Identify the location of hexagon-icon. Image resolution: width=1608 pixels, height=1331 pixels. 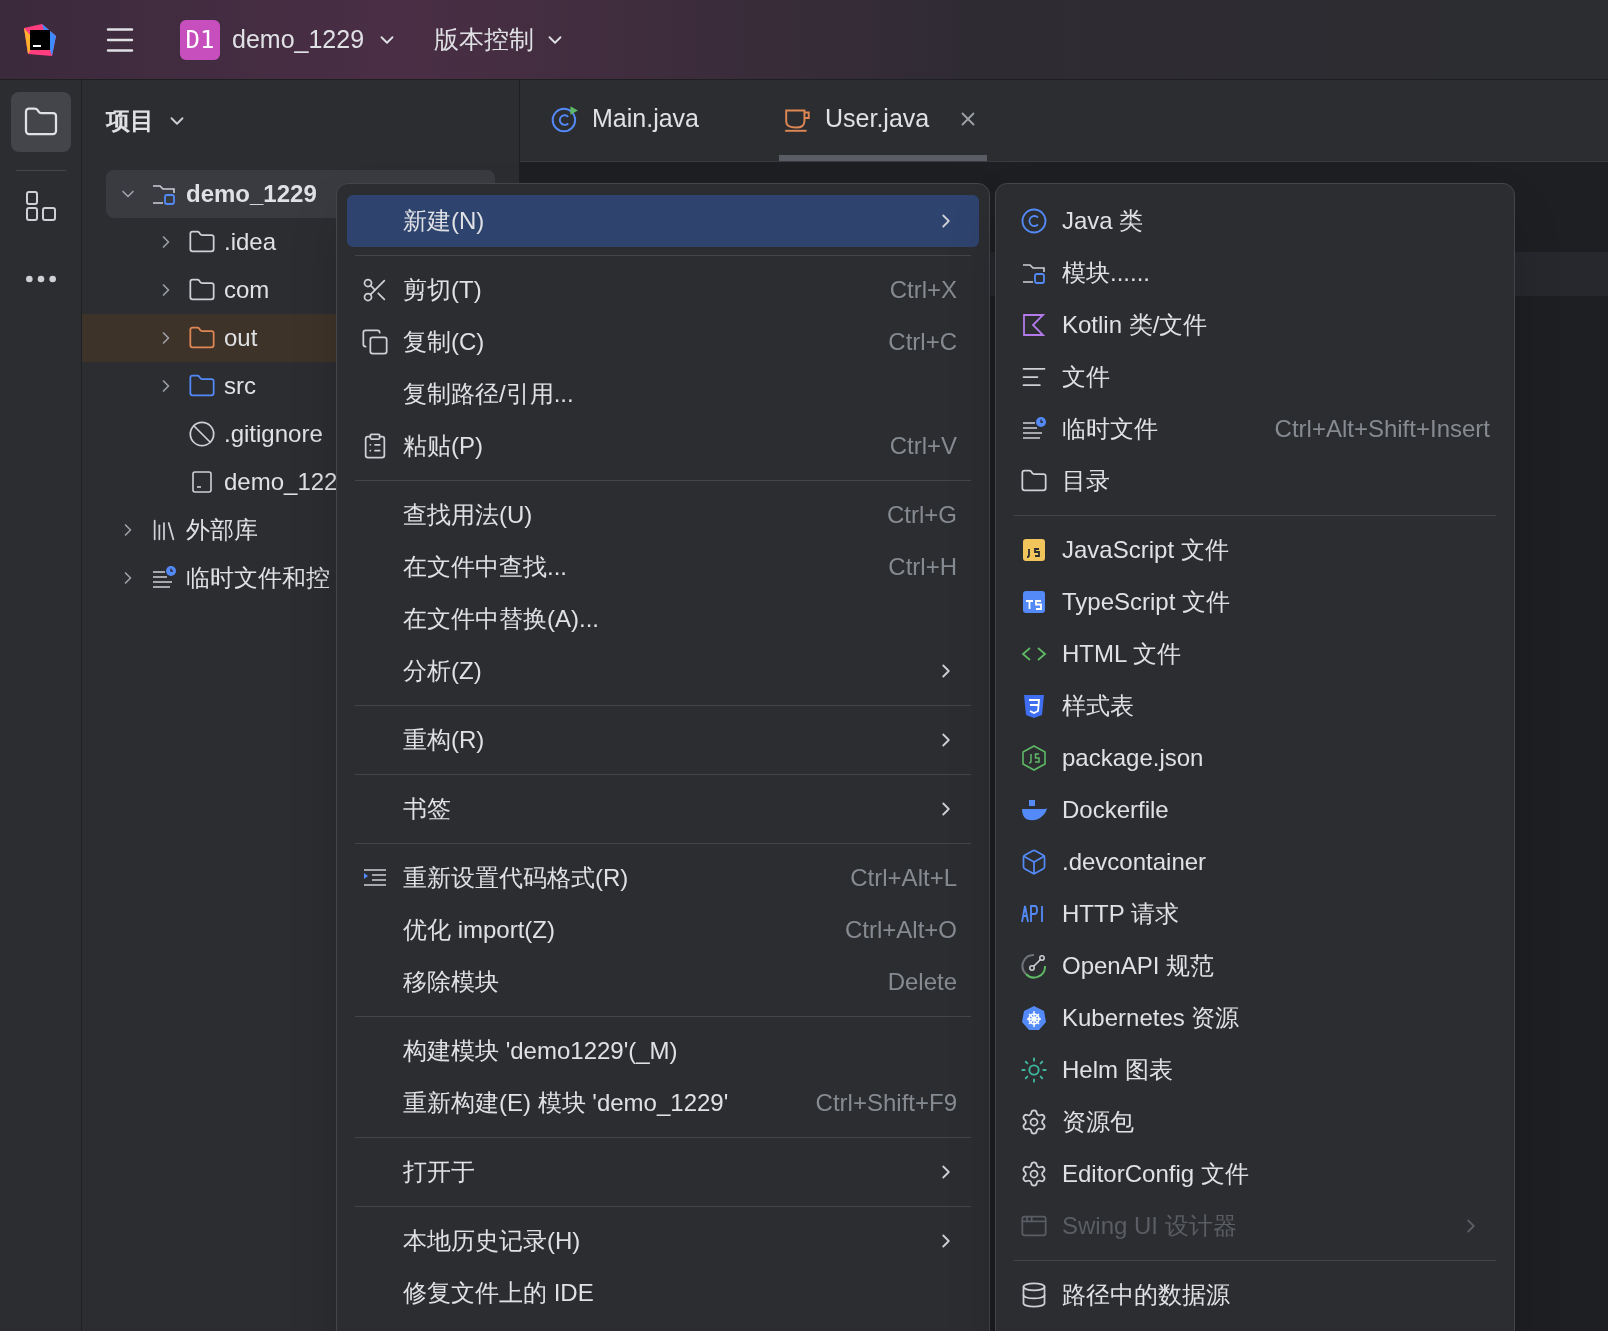
(1034, 758).